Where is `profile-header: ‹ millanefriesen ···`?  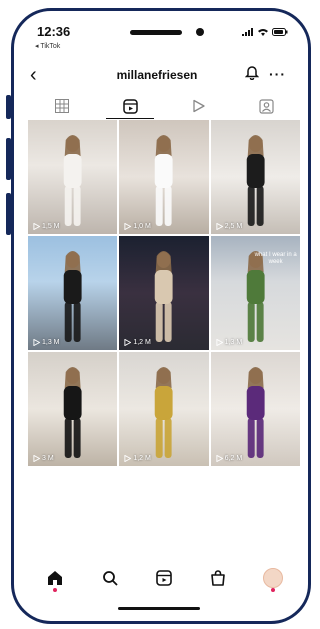 profile-header: ‹ millanefriesen ··· is located at coordinates (157, 76).